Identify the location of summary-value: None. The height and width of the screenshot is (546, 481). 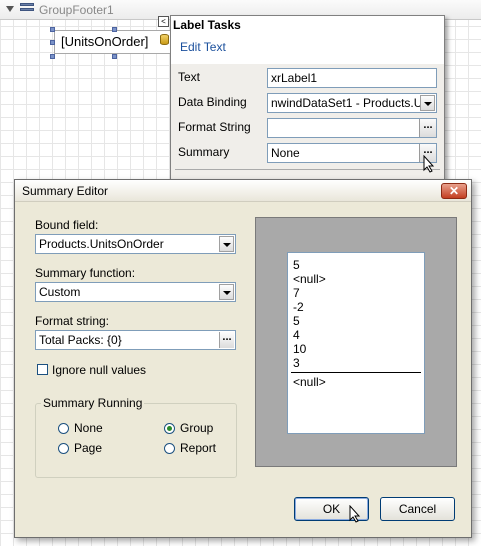
(285, 153).